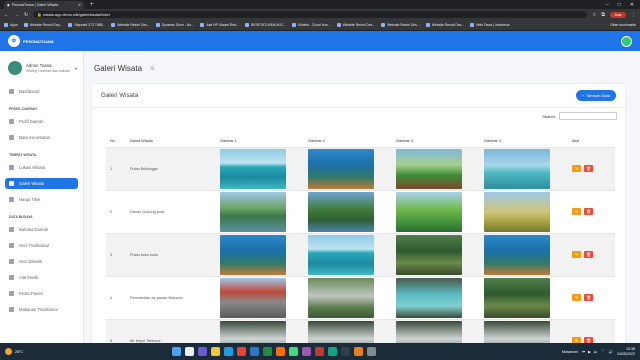  Describe the element at coordinates (588, 116) in the screenshot. I see `search-input` at that location.